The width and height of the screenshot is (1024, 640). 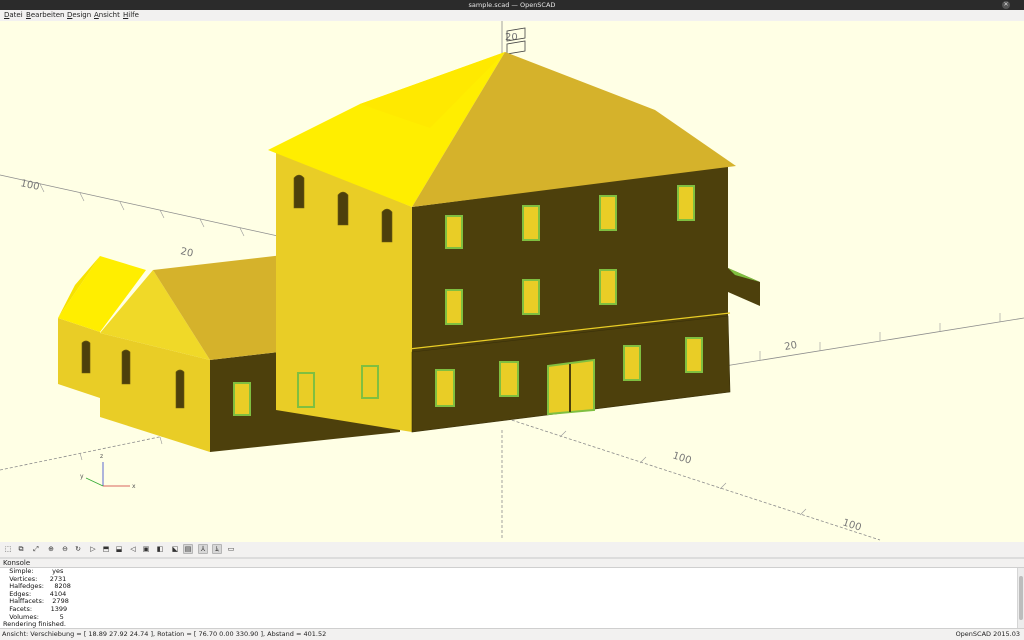 I want to click on window-title: sample.scad — OpenSCAD, so click(x=512, y=5).